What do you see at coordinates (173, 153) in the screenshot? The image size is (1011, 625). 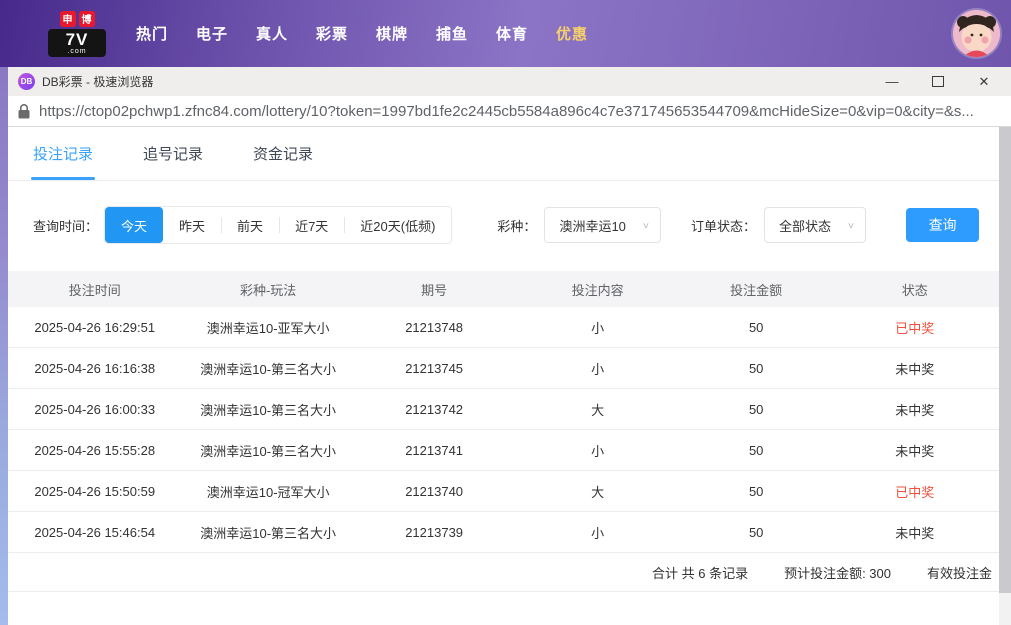 I see `tab-chase-records: 追号记录` at bounding box center [173, 153].